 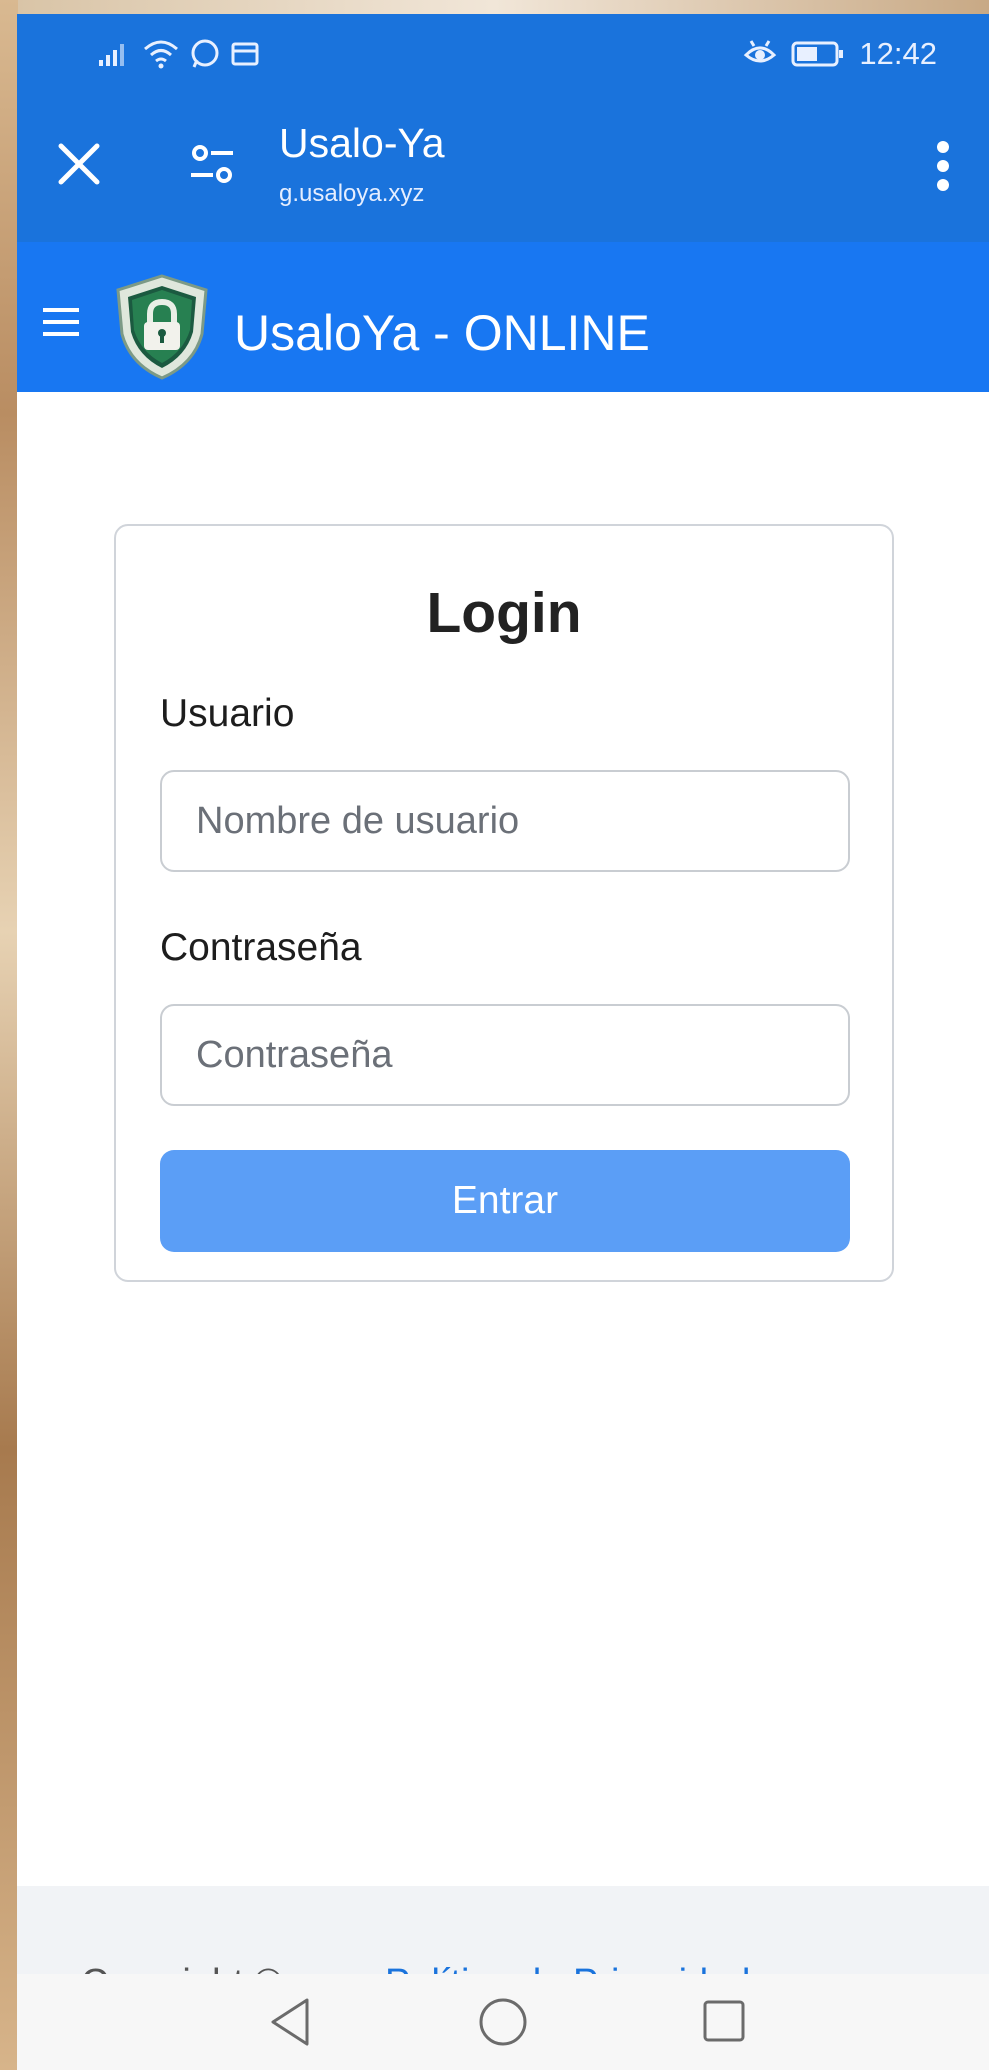 What do you see at coordinates (943, 166) in the screenshot?
I see `more-vert-icon` at bounding box center [943, 166].